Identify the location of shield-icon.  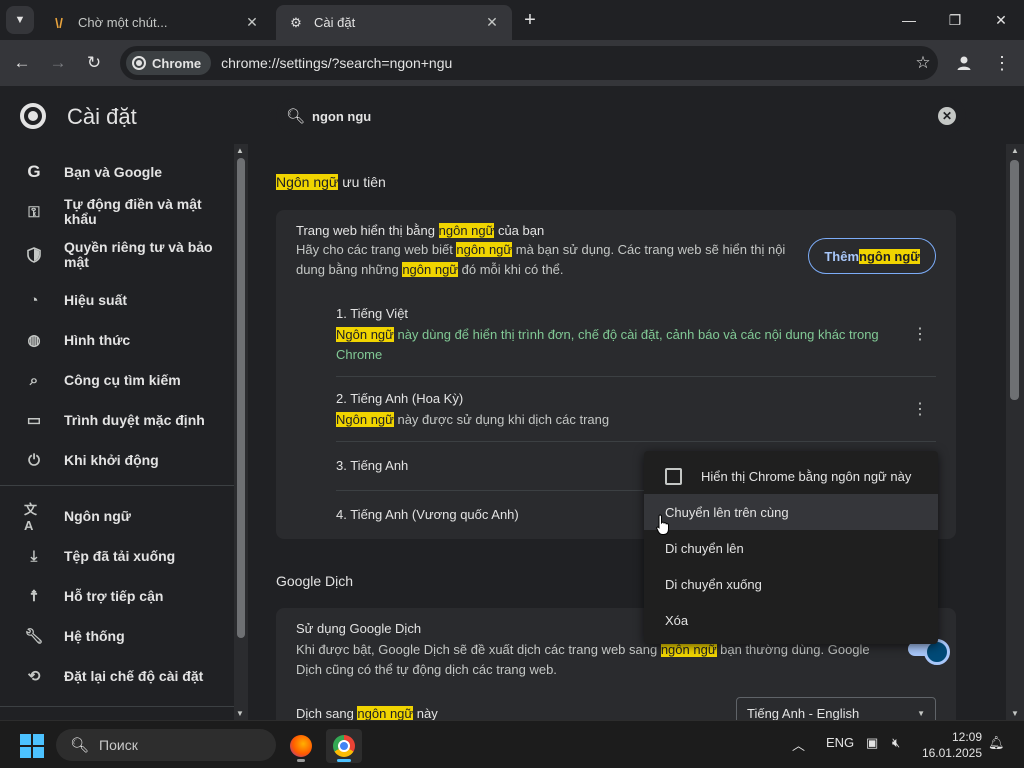
(34, 255).